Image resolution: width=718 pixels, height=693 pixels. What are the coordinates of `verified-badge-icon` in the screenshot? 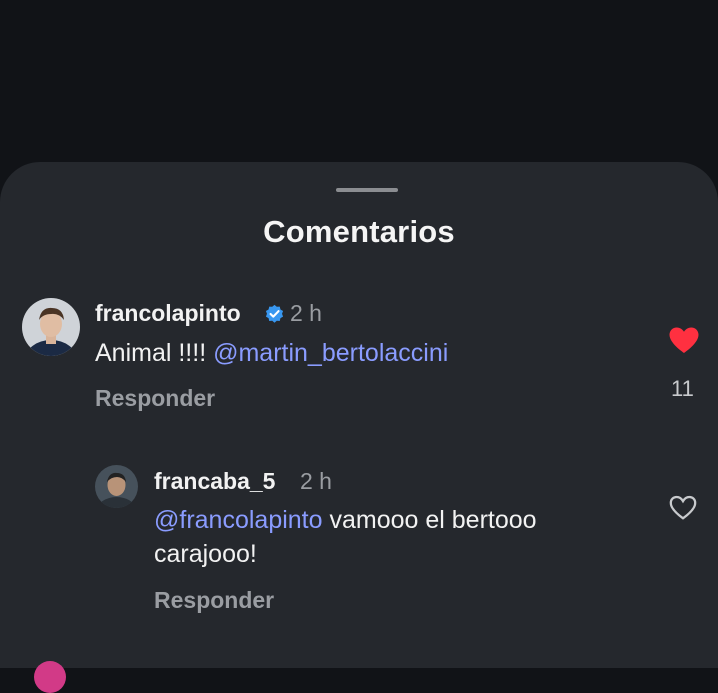 It's located at (274, 313).